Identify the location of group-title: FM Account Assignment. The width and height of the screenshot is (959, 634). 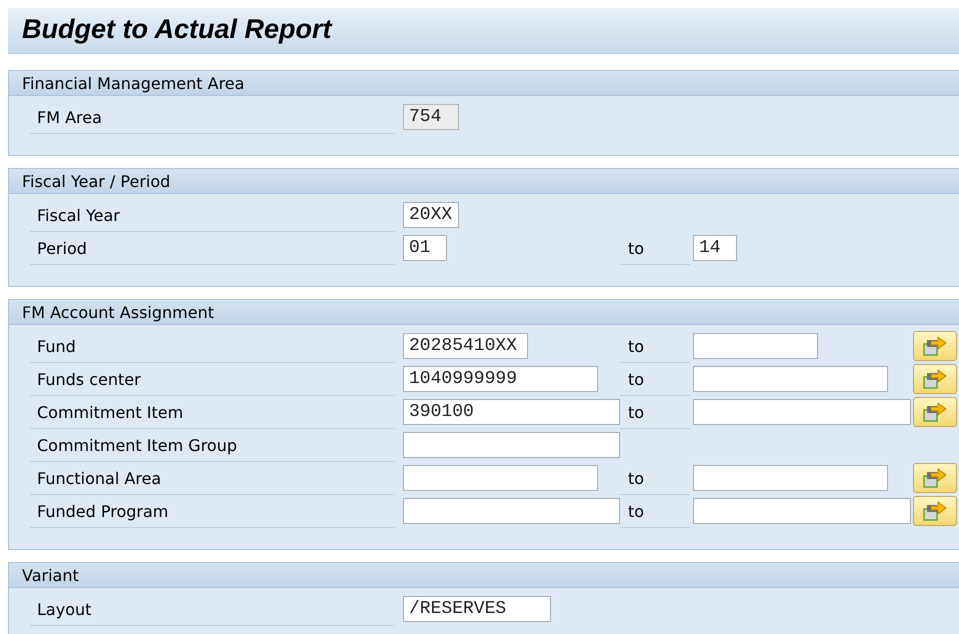
(117, 312).